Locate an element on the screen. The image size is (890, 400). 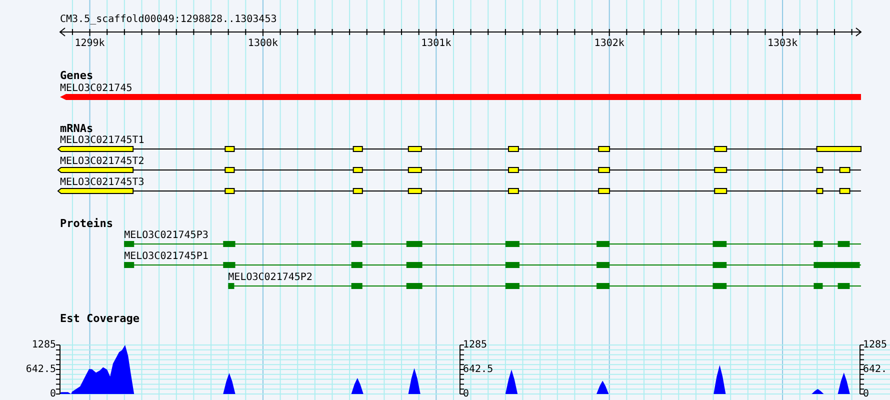
region-title: CM3.5_scaffold00049:1298828..1303453 is located at coordinates (168, 19).